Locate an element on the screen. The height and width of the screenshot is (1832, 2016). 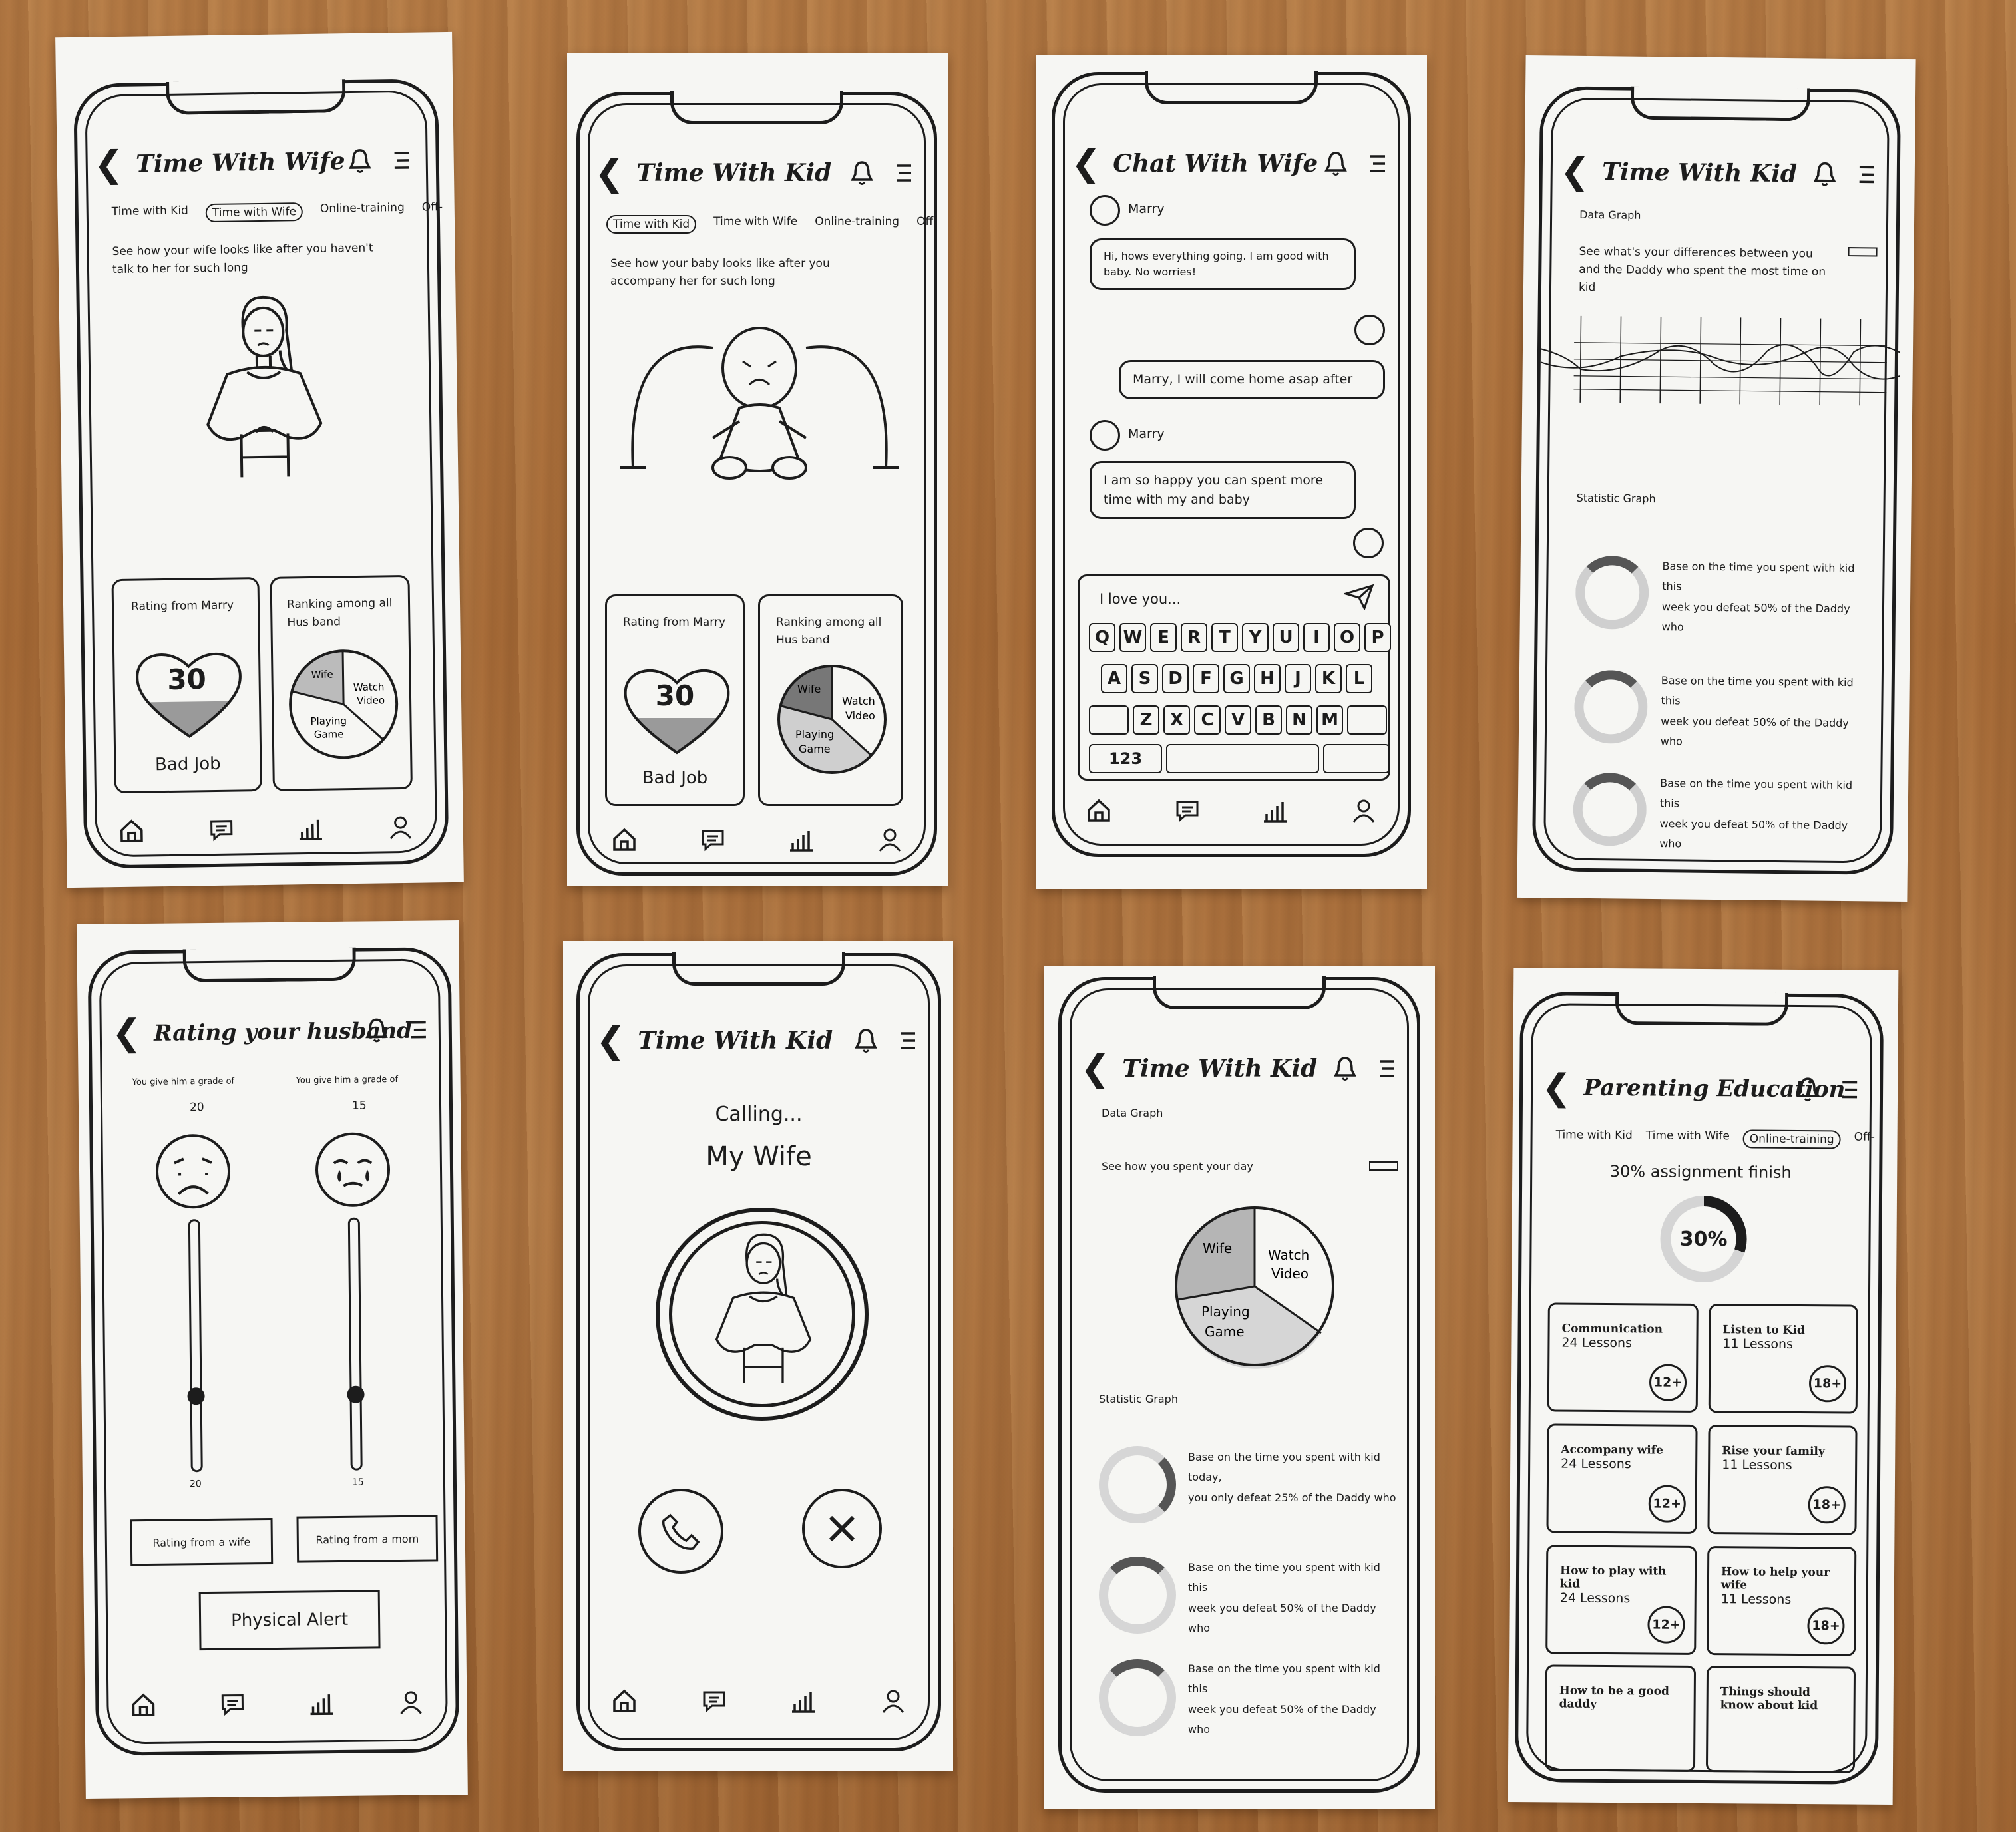
key: X is located at coordinates (1176, 720).